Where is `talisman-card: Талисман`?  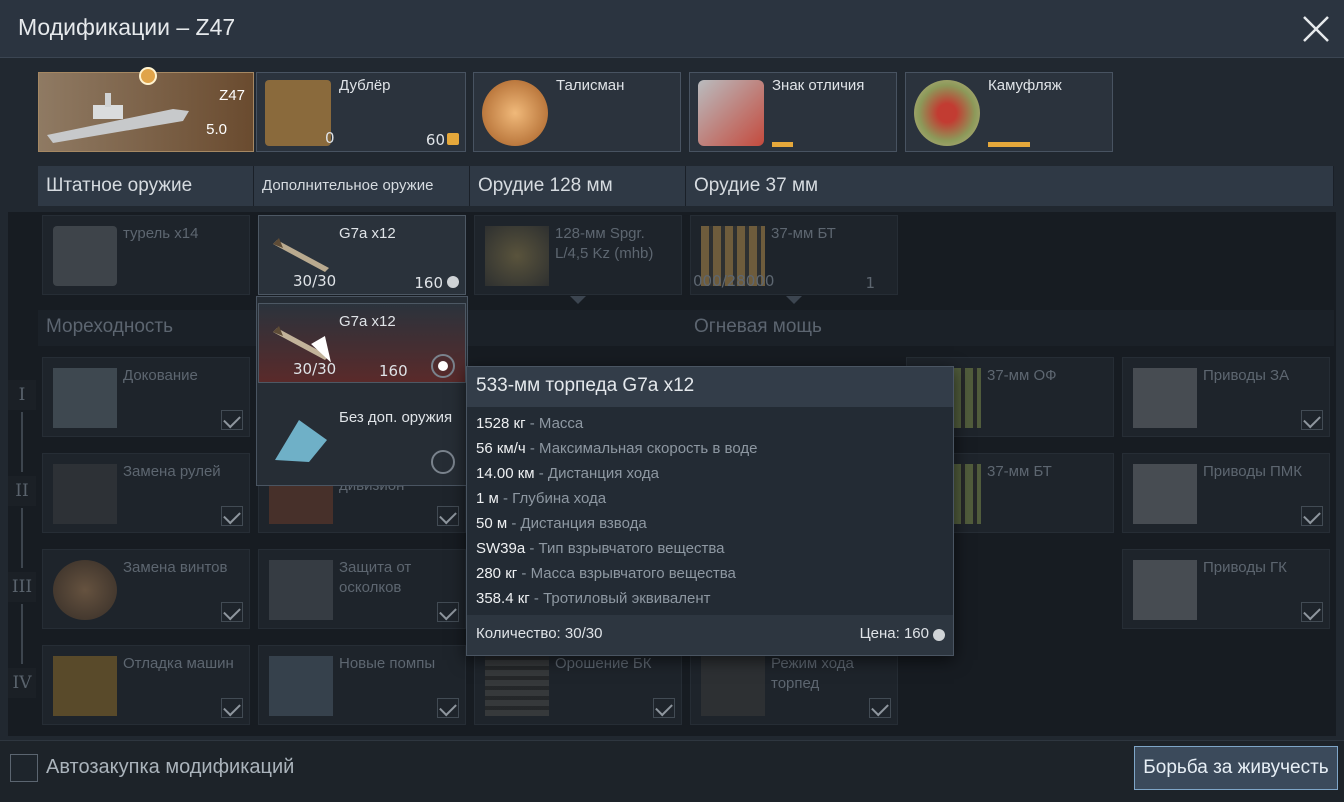 talisman-card: Талисман is located at coordinates (577, 112).